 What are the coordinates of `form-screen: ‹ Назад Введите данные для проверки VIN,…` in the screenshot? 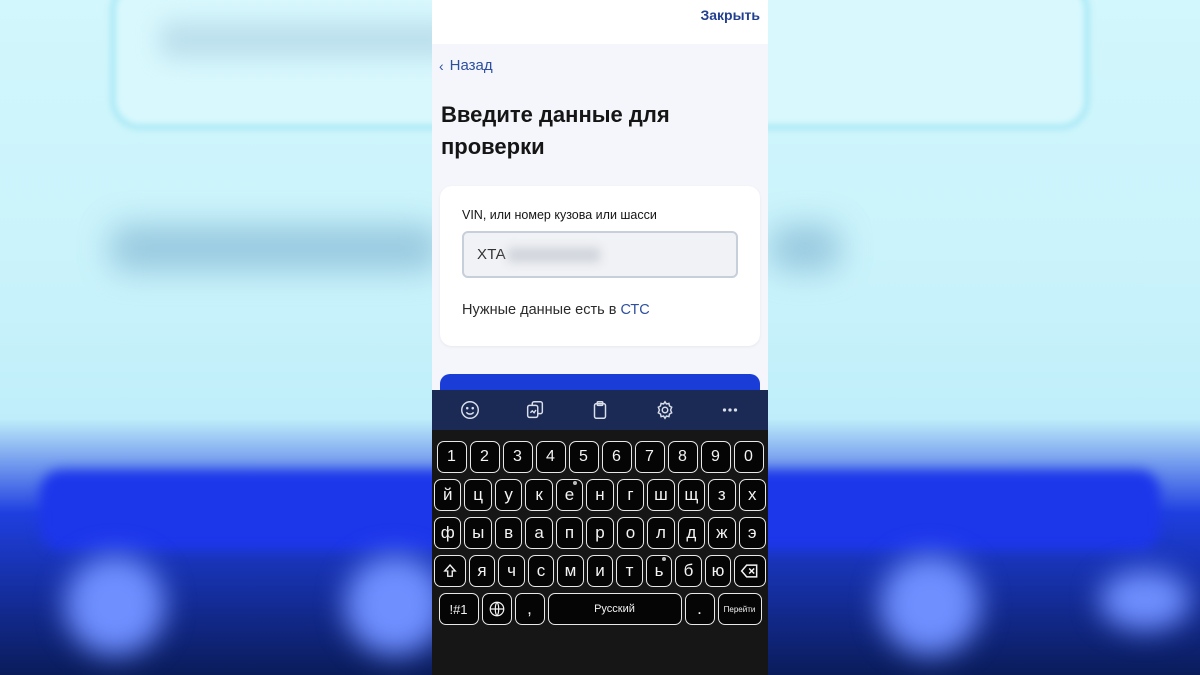 It's located at (600, 224).